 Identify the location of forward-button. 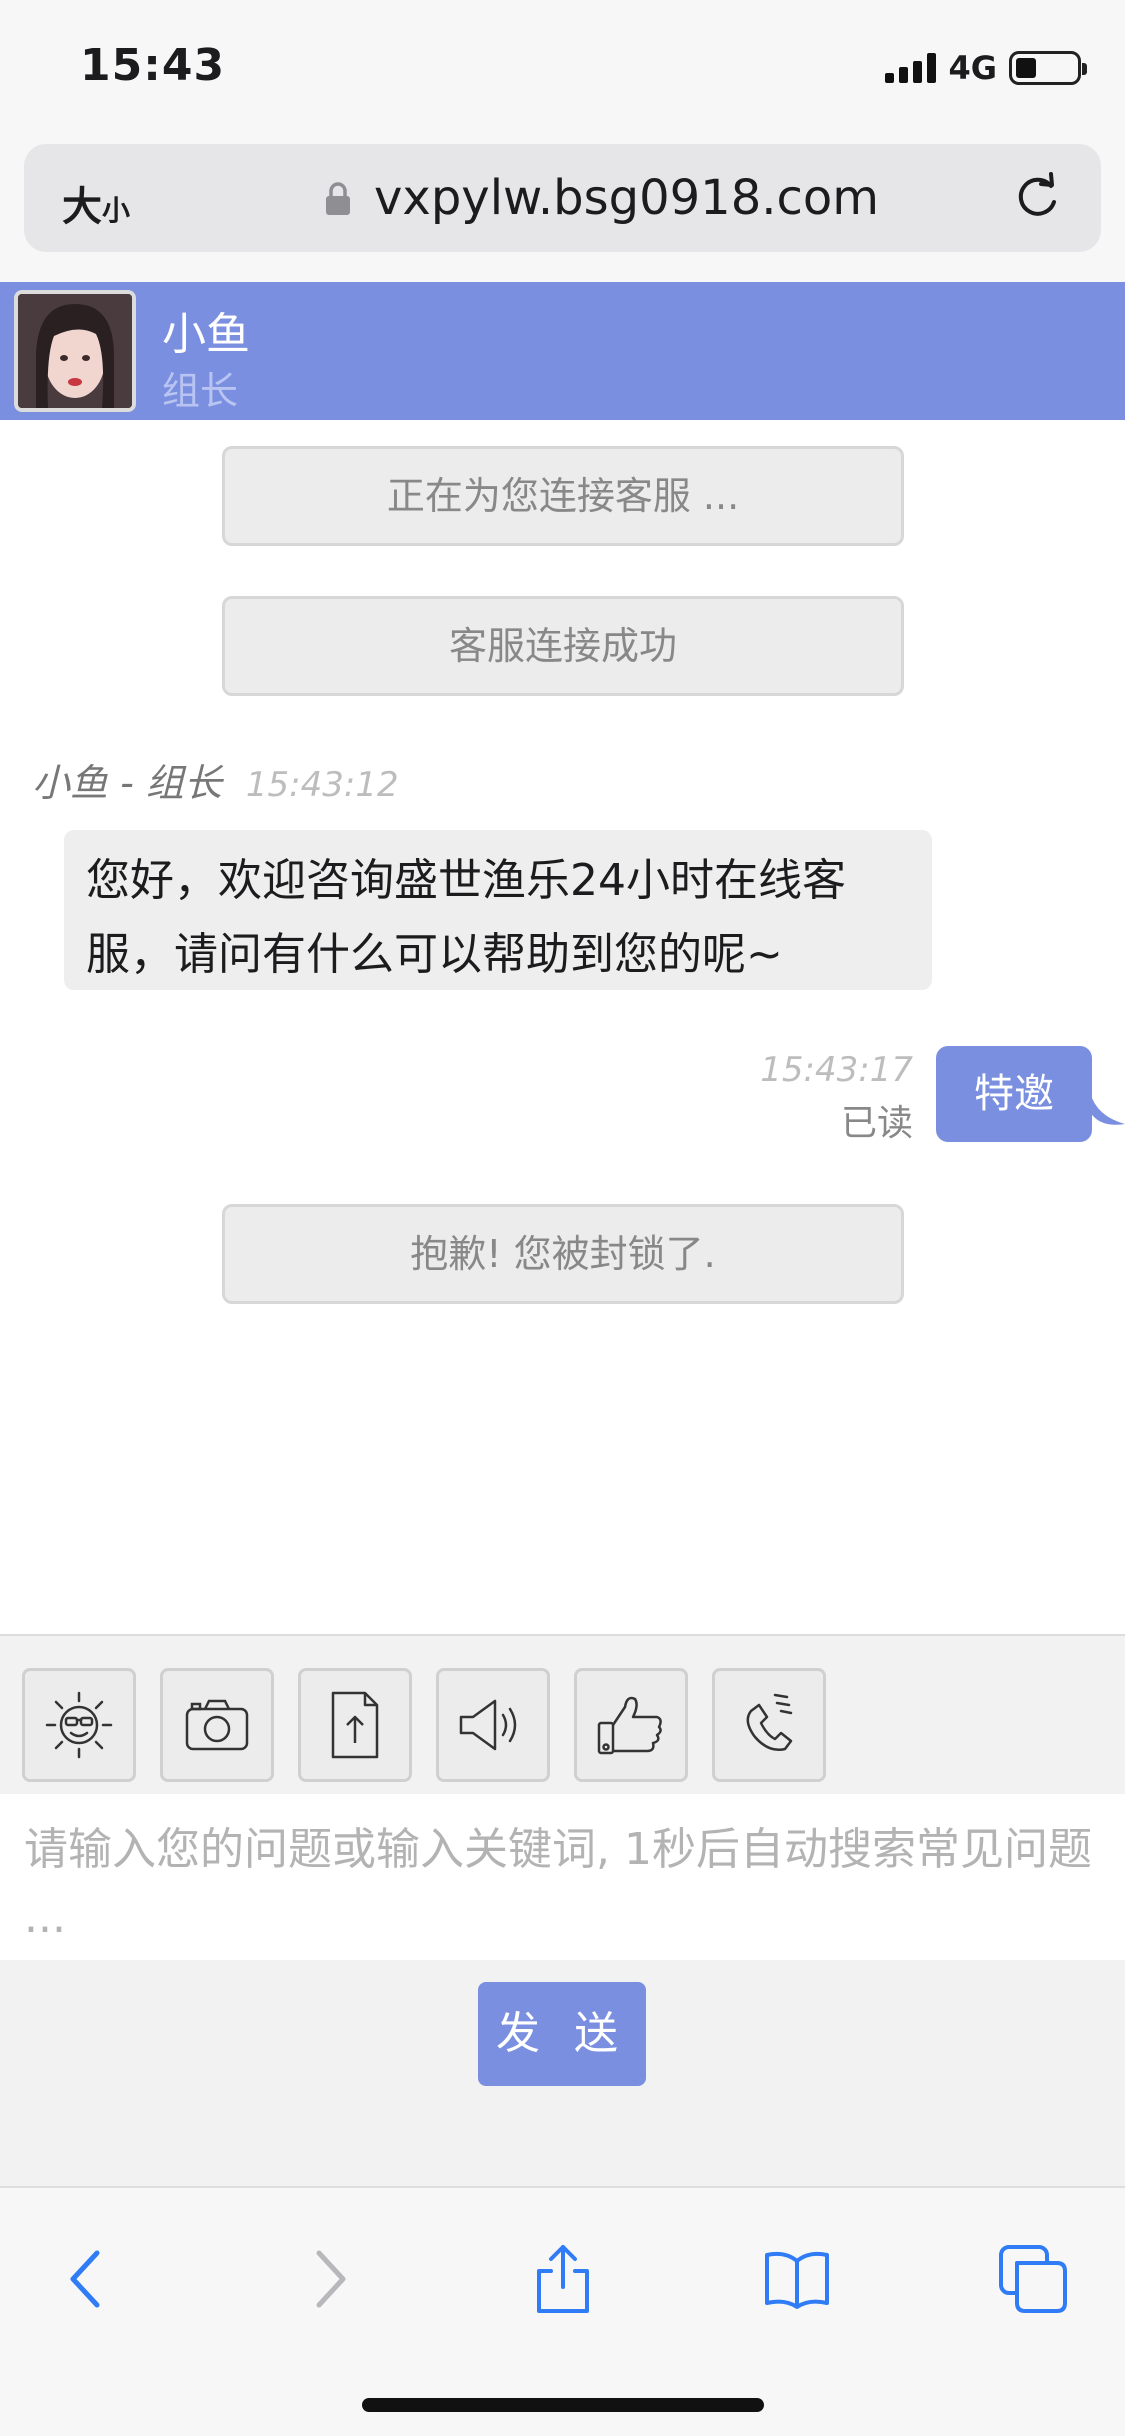
(329, 2279).